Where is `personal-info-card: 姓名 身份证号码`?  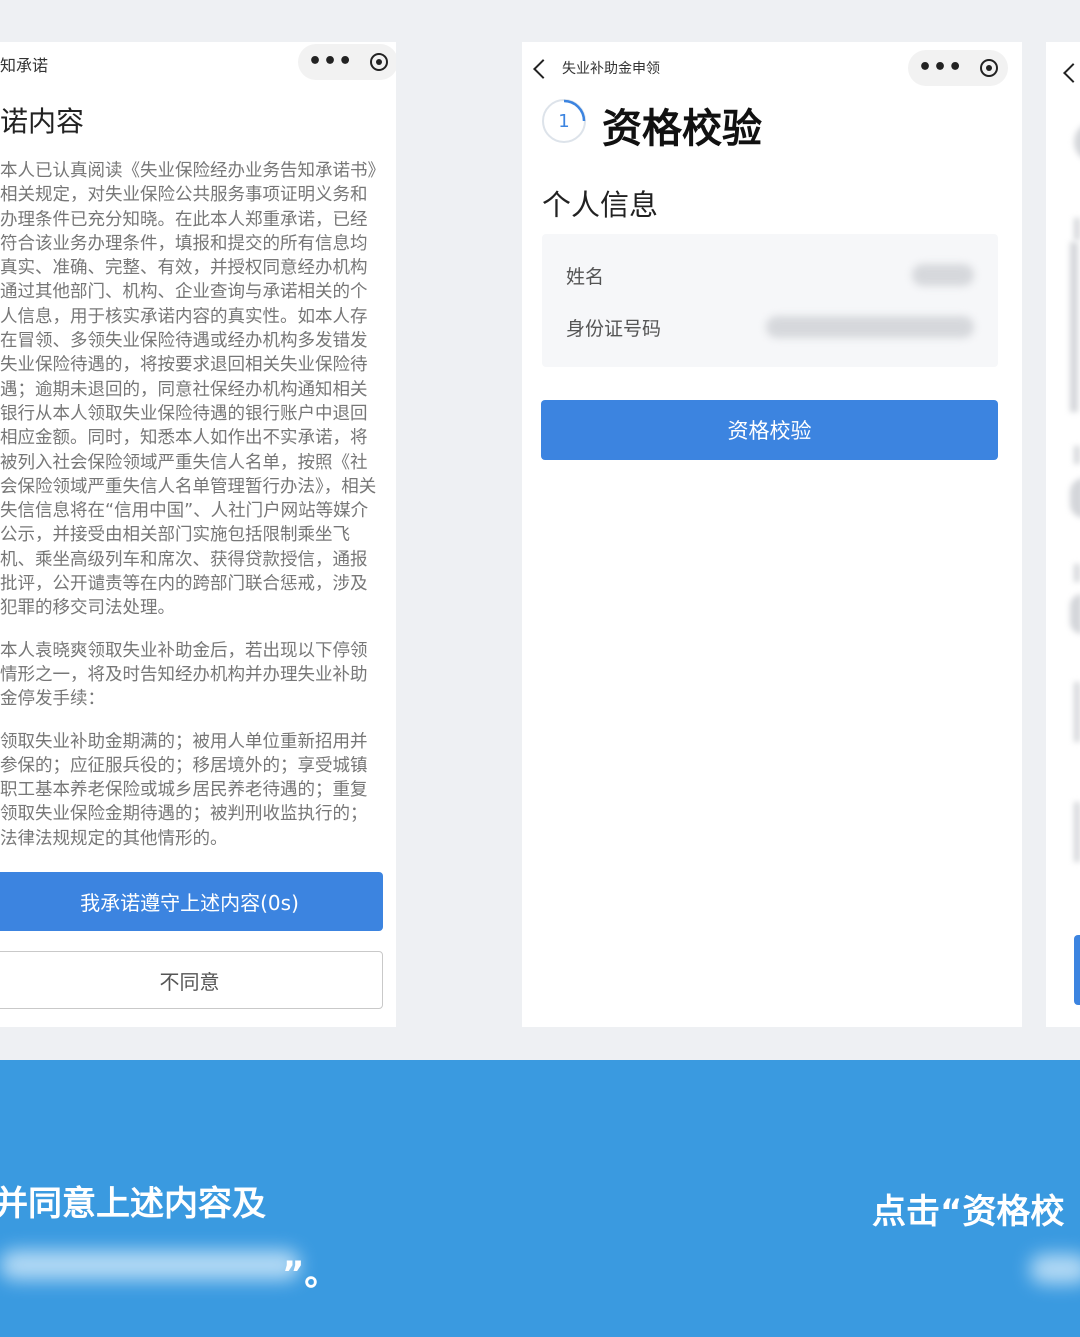
personal-info-card: 姓名 身份证号码 is located at coordinates (770, 300).